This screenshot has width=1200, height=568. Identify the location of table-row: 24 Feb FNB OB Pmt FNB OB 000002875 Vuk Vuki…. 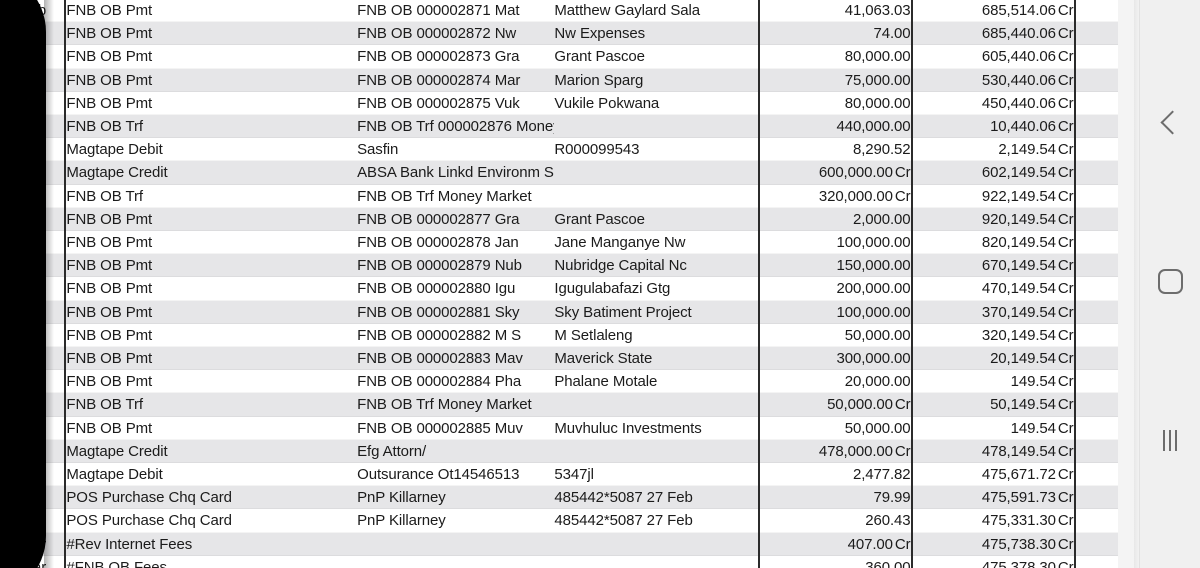
(570, 103).